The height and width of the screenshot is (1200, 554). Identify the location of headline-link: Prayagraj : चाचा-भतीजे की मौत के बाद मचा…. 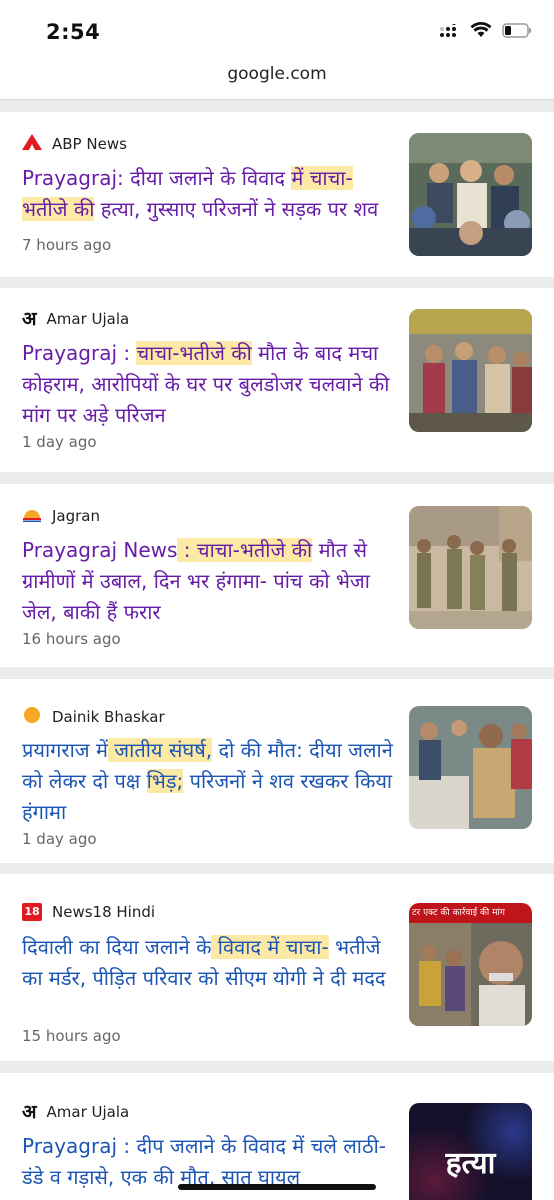
(210, 384).